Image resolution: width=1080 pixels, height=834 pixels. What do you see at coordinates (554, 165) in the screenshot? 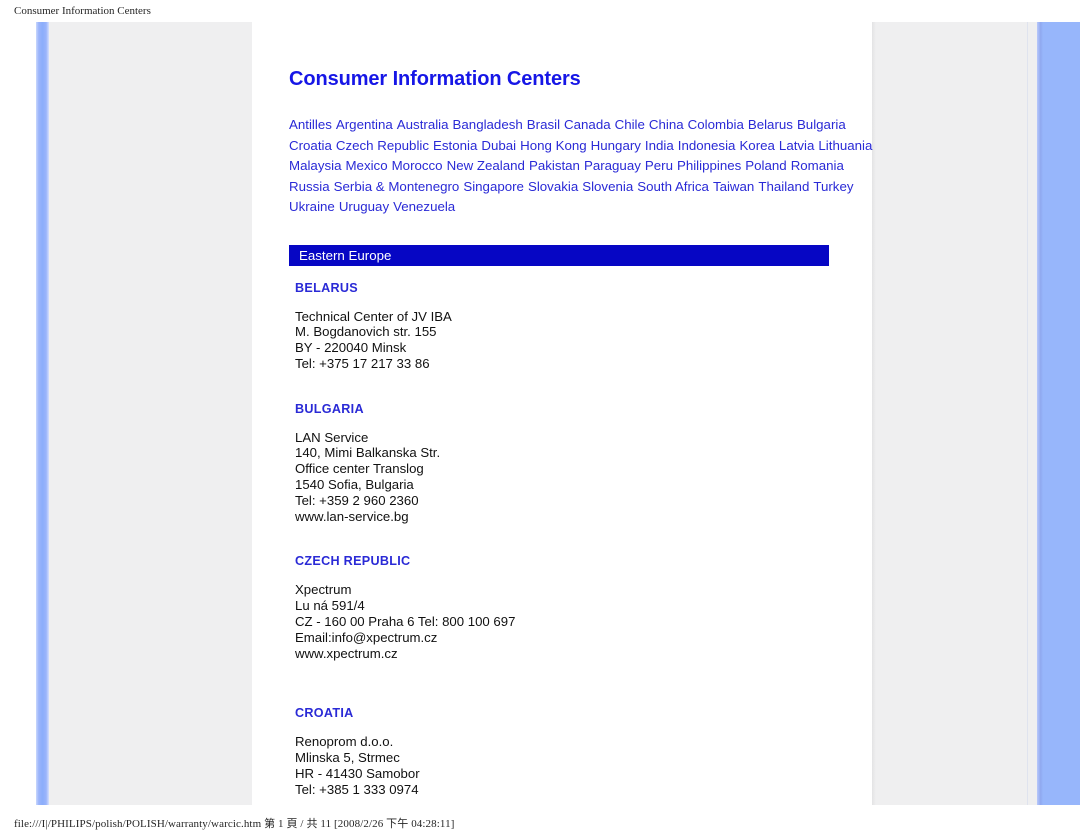
I see `country-link: Pakistan` at bounding box center [554, 165].